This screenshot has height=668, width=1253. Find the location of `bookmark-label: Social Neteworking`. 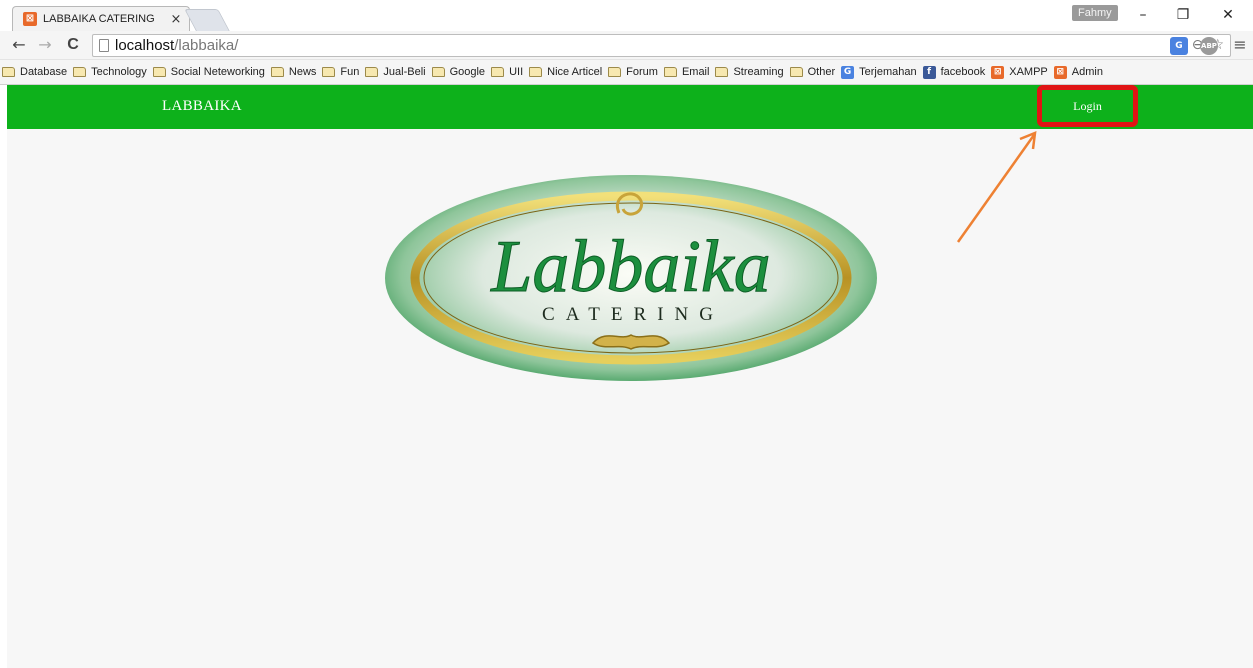

bookmark-label: Social Neteworking is located at coordinates (217, 72).